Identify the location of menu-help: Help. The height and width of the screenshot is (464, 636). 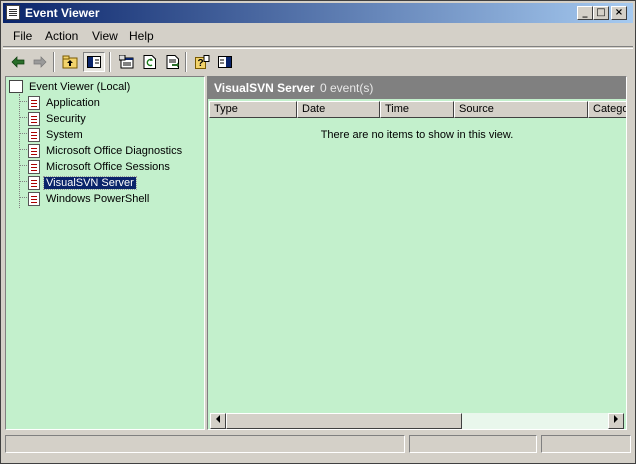
(141, 36).